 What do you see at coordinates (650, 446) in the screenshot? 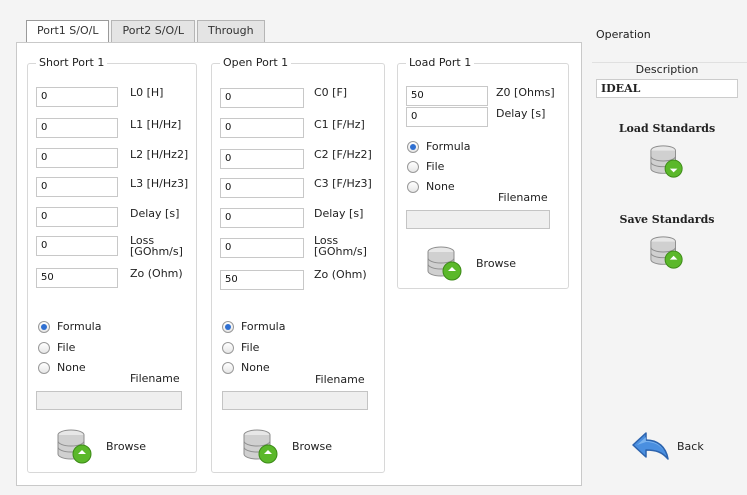
I see `back-arrow-icon` at bounding box center [650, 446].